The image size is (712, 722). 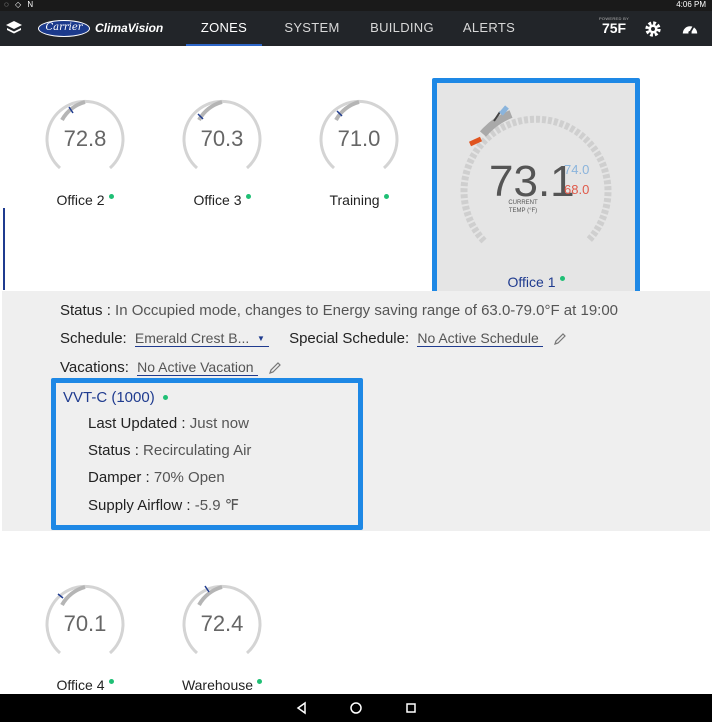 I want to click on heating-setpoint: 68.0, so click(x=577, y=189).